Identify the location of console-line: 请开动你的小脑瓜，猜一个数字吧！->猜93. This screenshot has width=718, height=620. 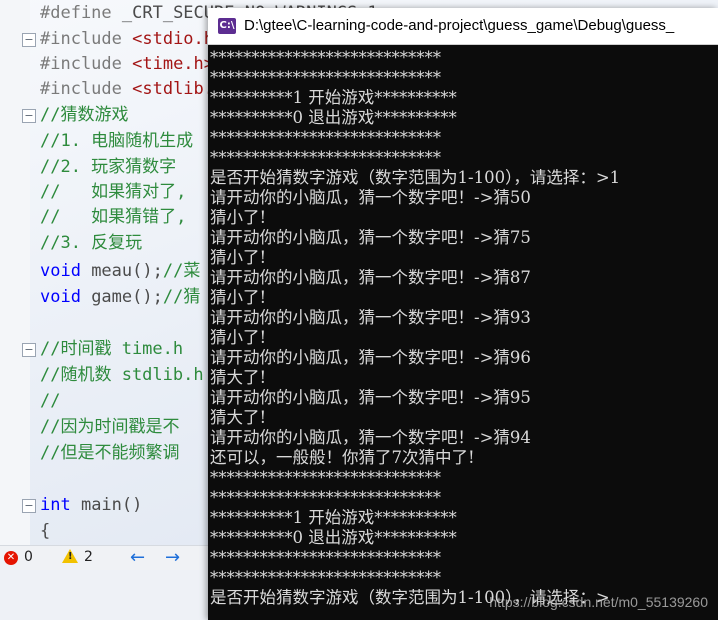
(370, 317).